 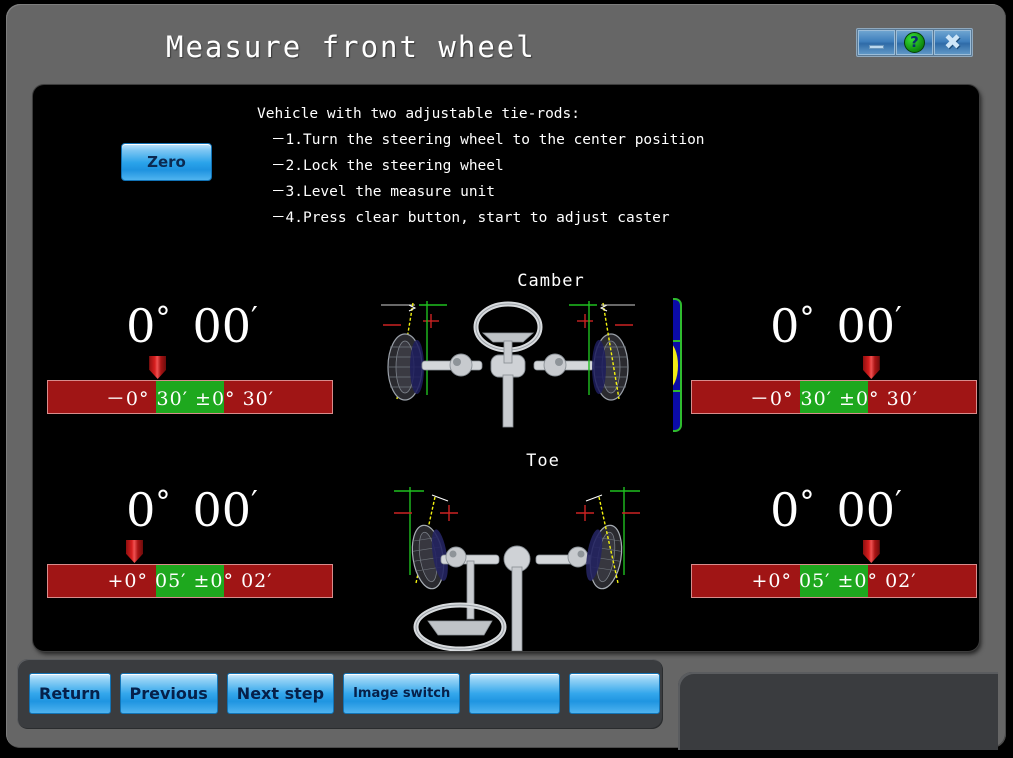 I want to click on instruction-heading: Vehicle with two adjustable tie-rods:, so click(x=419, y=114).